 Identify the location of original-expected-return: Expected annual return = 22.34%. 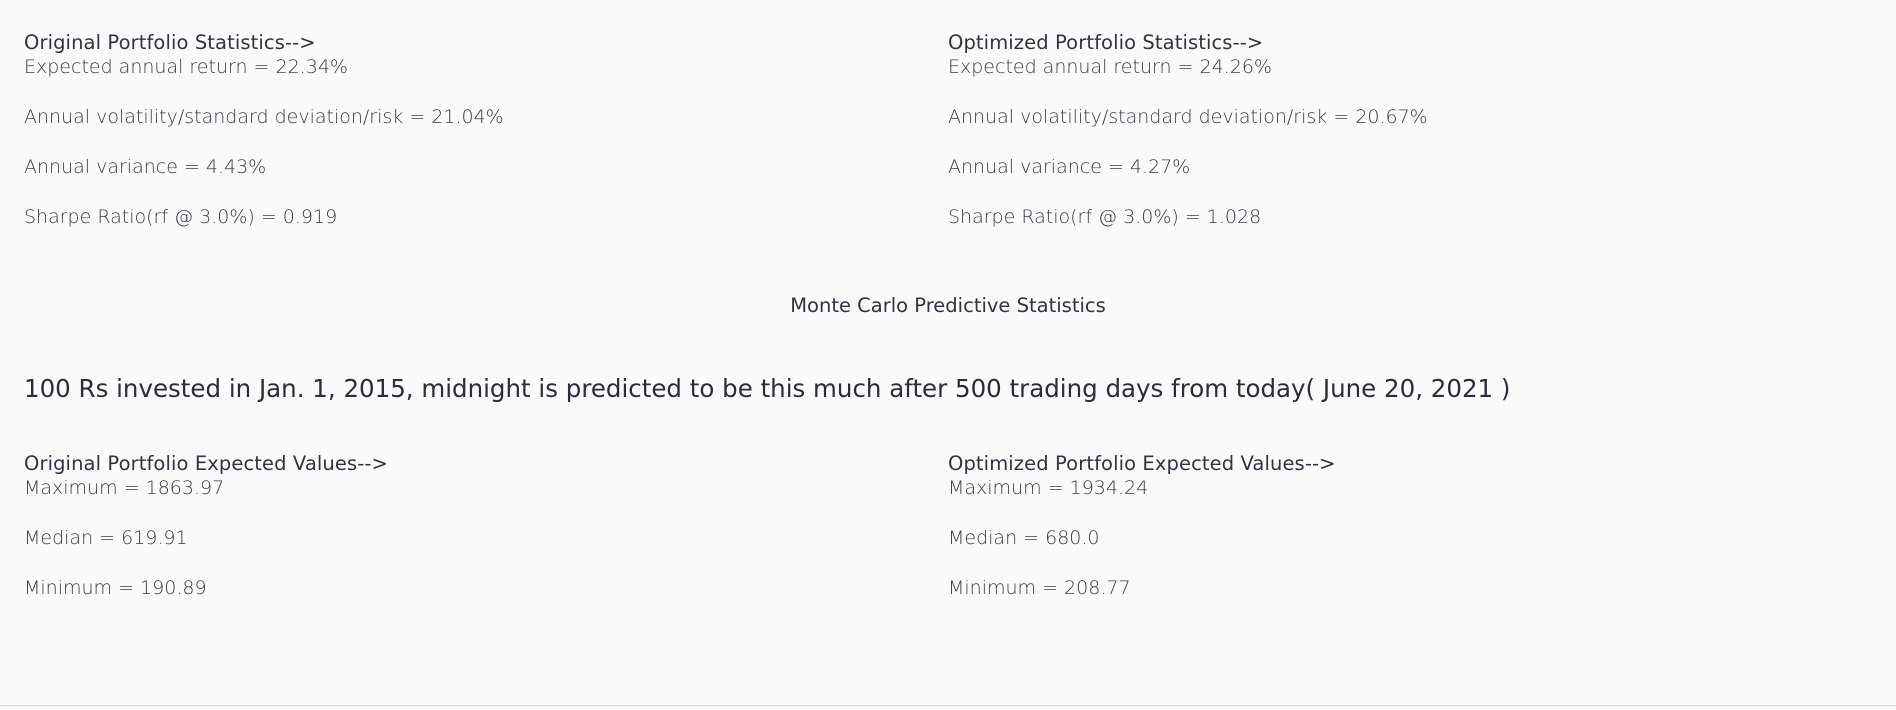
(186, 67).